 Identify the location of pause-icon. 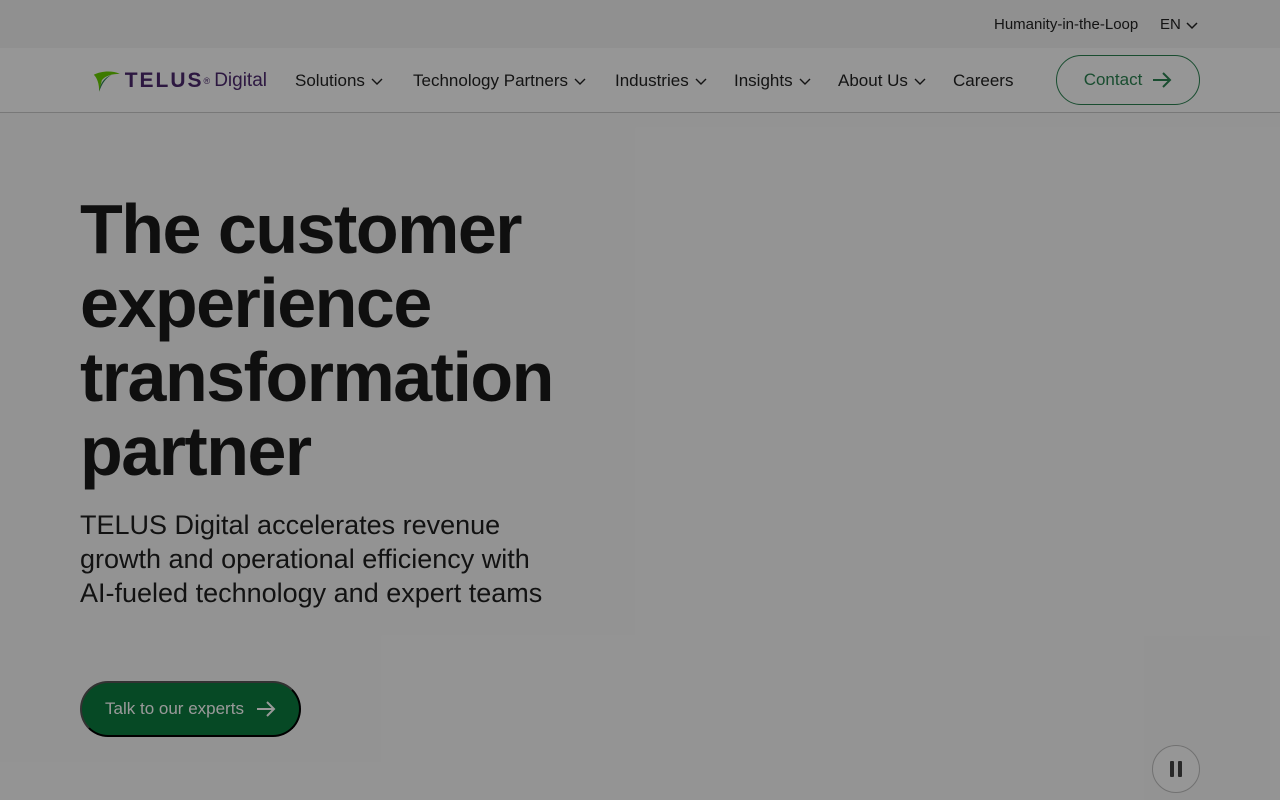
(1172, 769).